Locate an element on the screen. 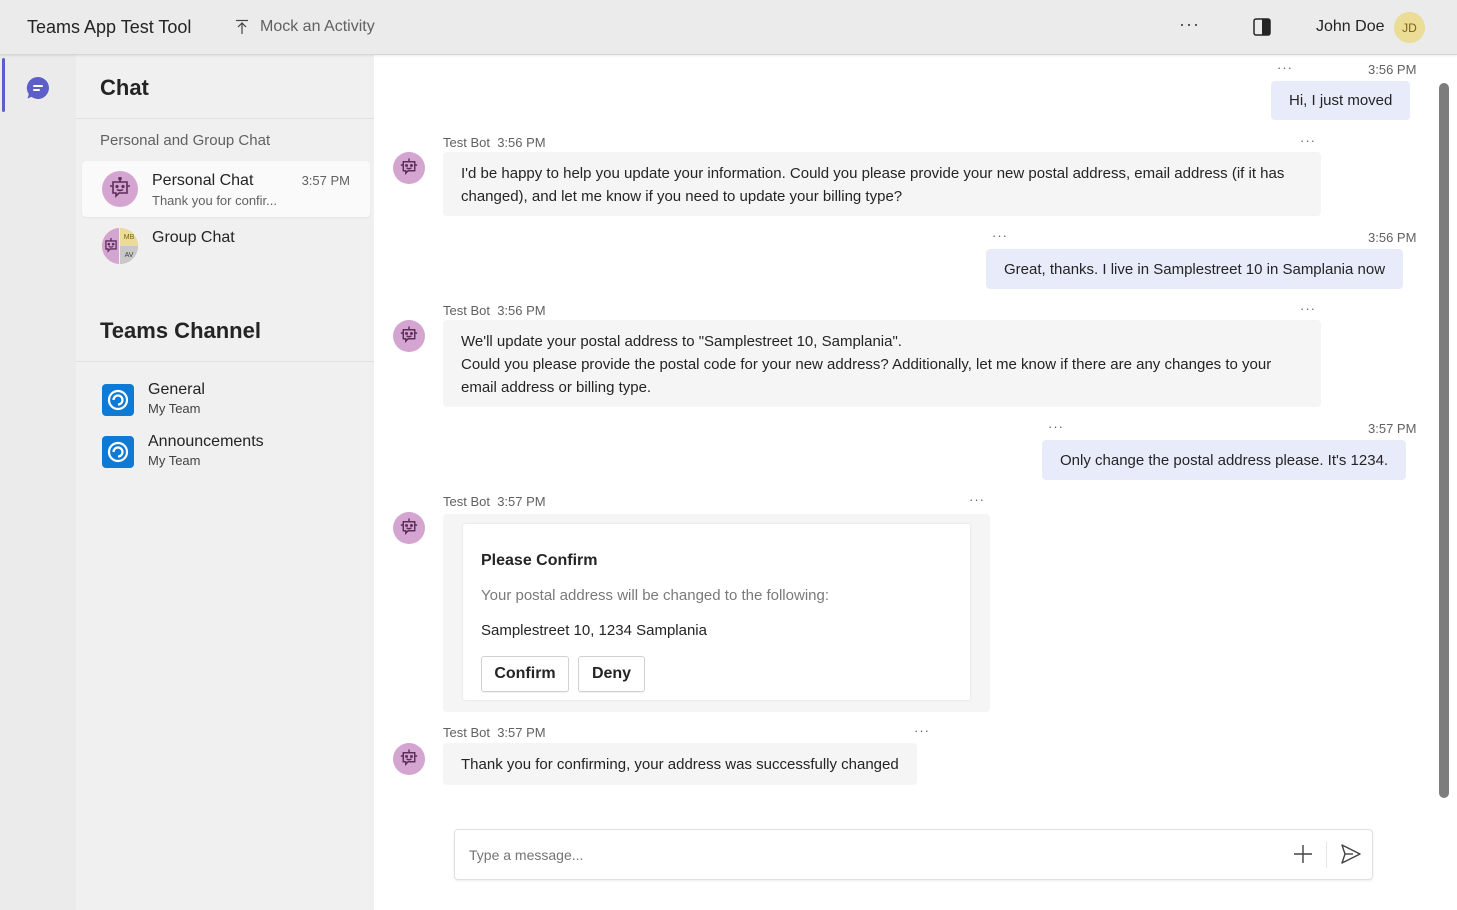  card-title: Please Confirm is located at coordinates (539, 560).